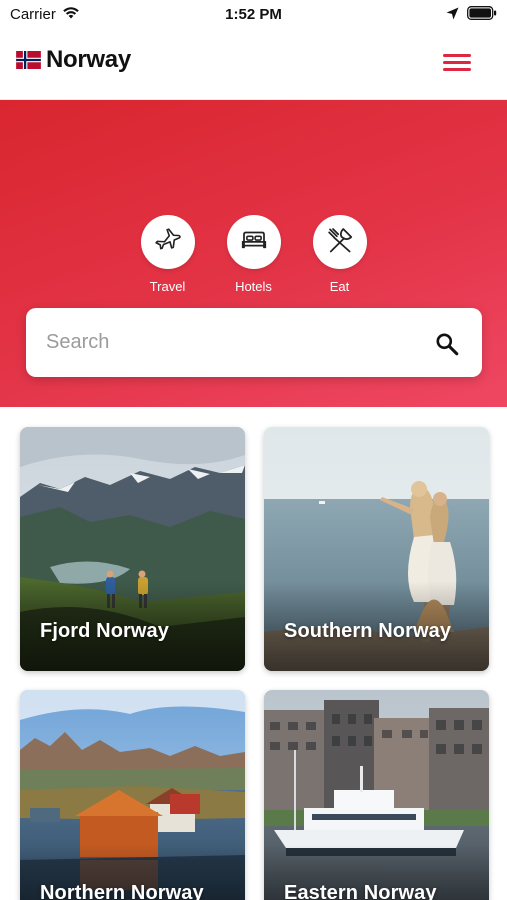  What do you see at coordinates (458, 63) in the screenshot?
I see `hamburger-menu-icon` at bounding box center [458, 63].